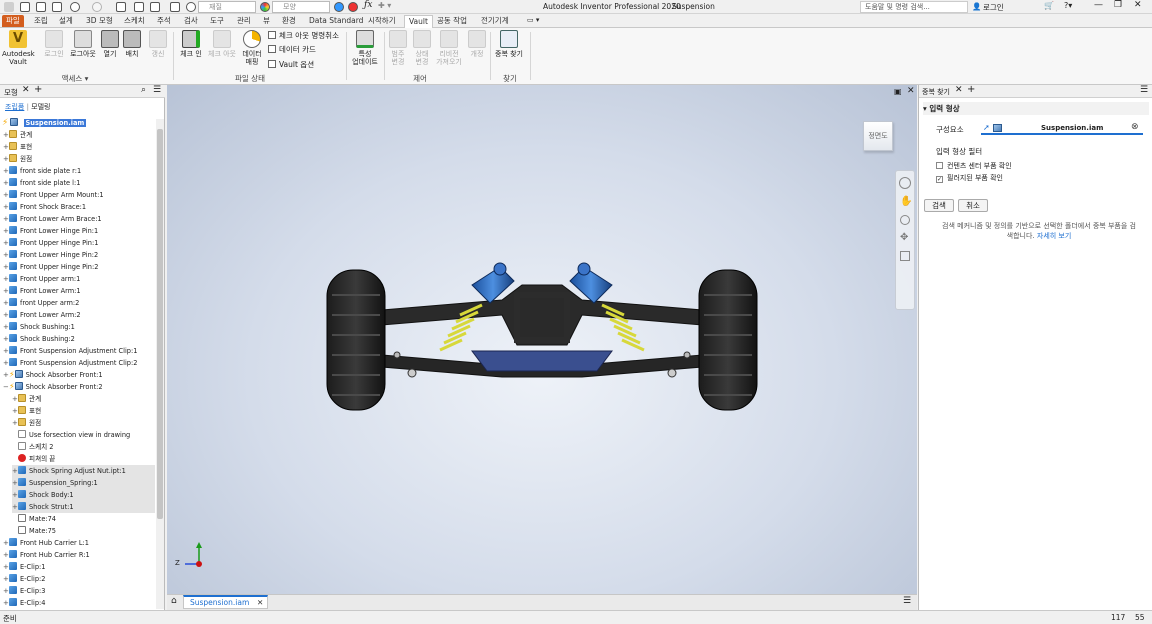 This screenshot has height=624, width=1152. What do you see at coordinates (266, 21) in the screenshot?
I see `tab-view: 뷰` at bounding box center [266, 21].